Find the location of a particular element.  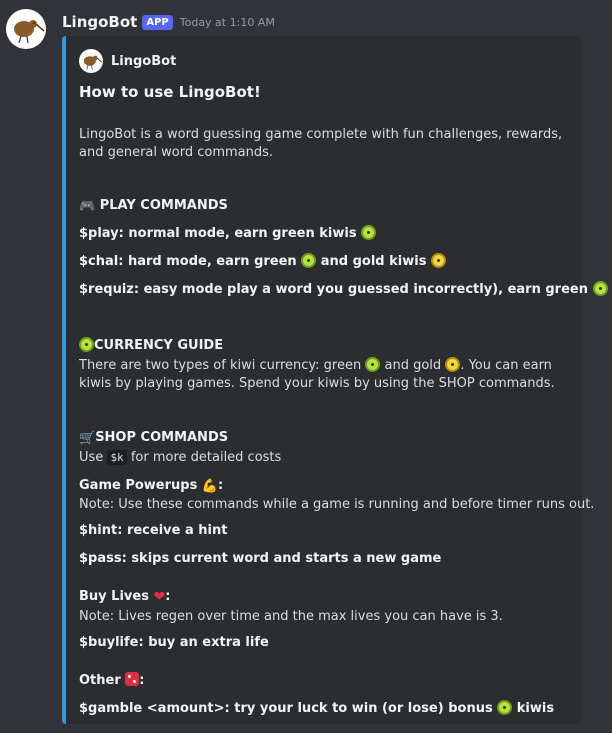

buylife-command: $buylife: buy an extra life is located at coordinates (174, 642).